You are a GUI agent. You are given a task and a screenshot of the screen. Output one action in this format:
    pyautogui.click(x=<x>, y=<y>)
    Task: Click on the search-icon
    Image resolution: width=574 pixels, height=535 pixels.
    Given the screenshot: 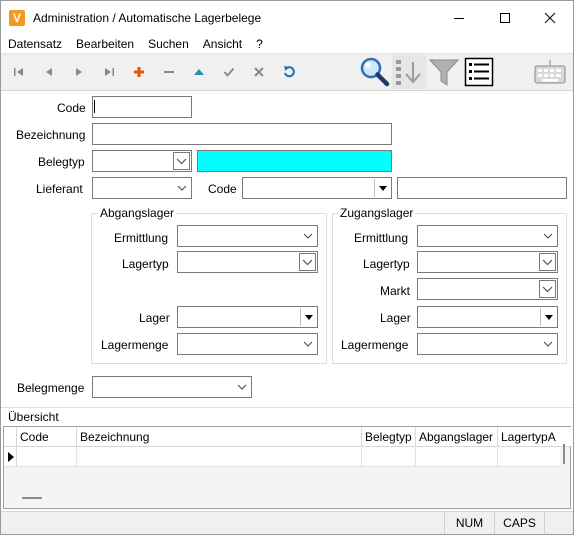 What is the action you would take?
    pyautogui.click(x=375, y=72)
    